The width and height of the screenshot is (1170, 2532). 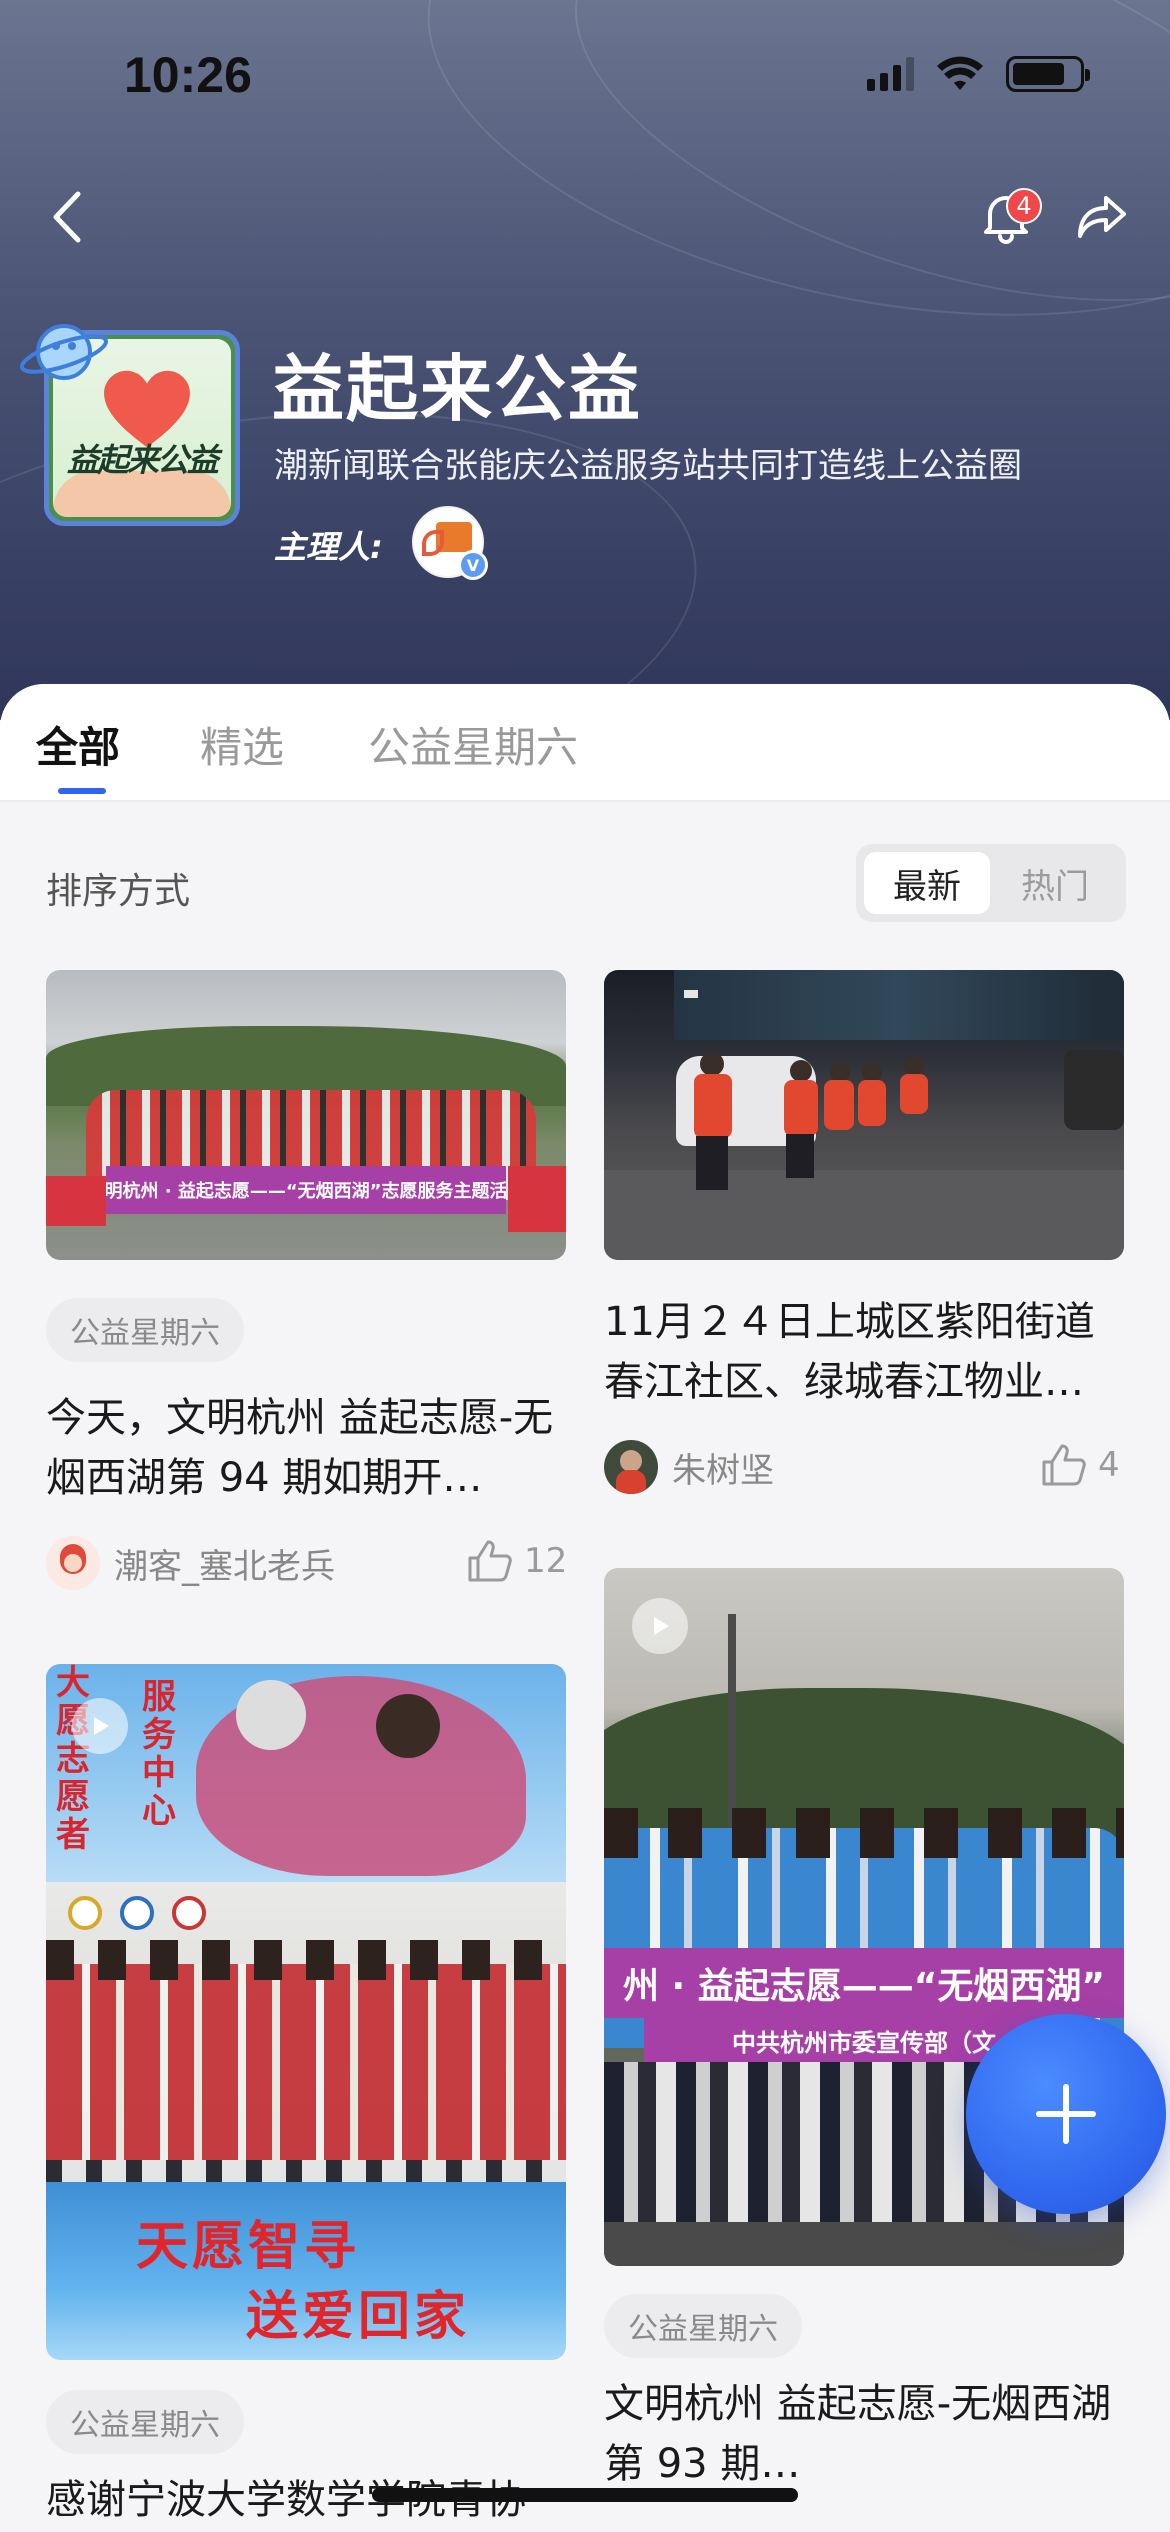 I want to click on create-post-button, so click(x=1066, y=2114).